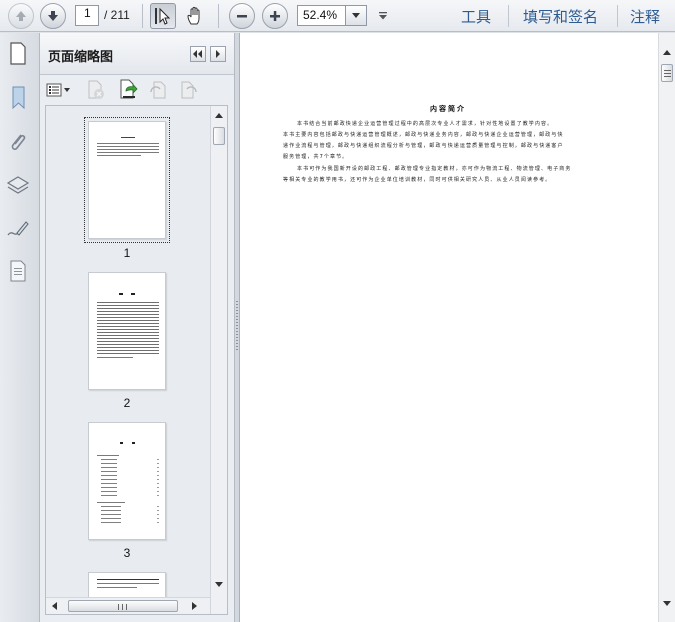  I want to click on previous-page-button, so click(21, 16).